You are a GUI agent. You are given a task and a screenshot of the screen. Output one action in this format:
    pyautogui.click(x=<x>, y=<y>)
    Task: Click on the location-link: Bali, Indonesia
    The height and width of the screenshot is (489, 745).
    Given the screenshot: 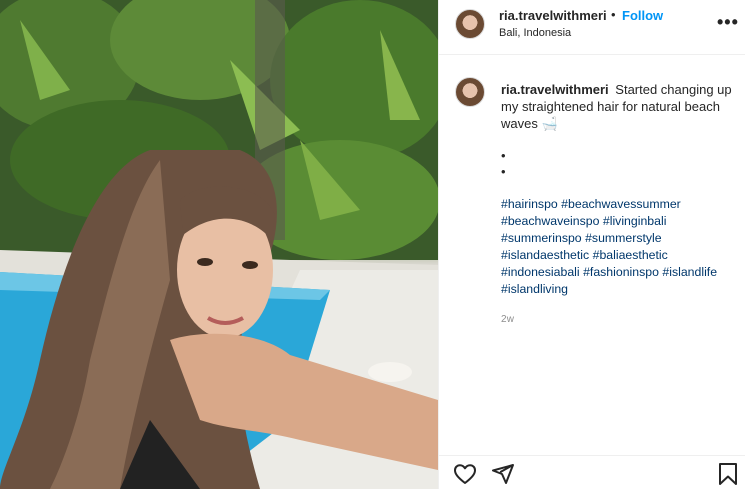 What is the action you would take?
    pyautogui.click(x=535, y=33)
    